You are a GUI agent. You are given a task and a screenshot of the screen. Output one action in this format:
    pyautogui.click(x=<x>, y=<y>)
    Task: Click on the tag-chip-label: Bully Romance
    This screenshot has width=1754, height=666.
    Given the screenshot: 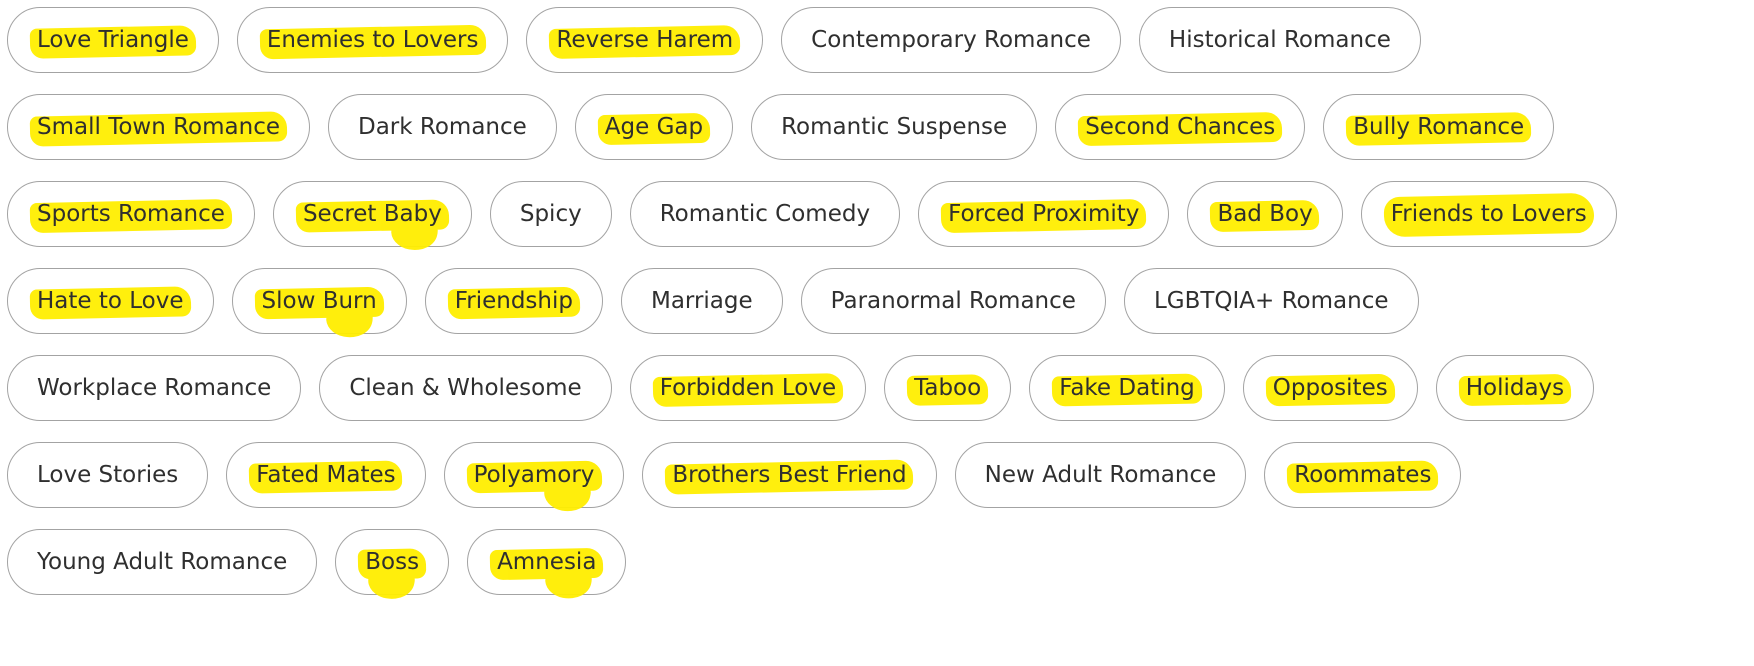 What is the action you would take?
    pyautogui.click(x=1439, y=127)
    